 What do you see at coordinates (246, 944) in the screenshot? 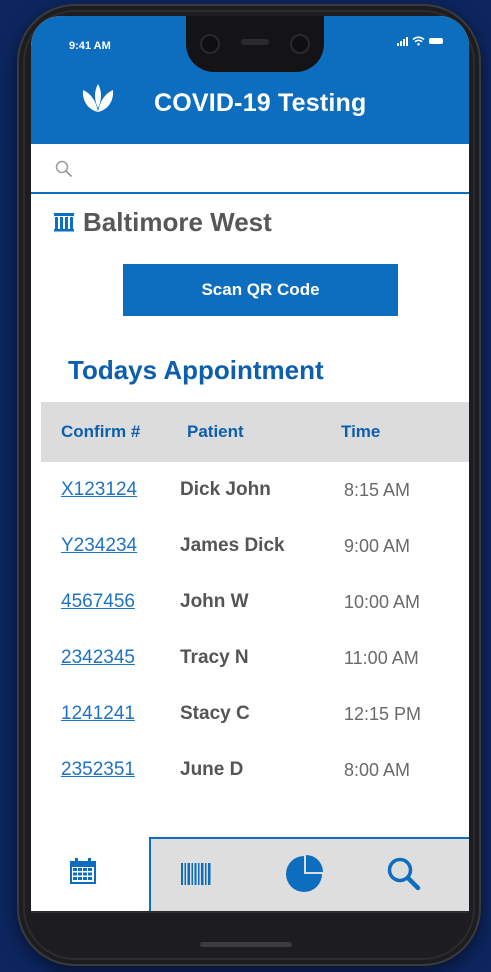
I see `home-indicator` at bounding box center [246, 944].